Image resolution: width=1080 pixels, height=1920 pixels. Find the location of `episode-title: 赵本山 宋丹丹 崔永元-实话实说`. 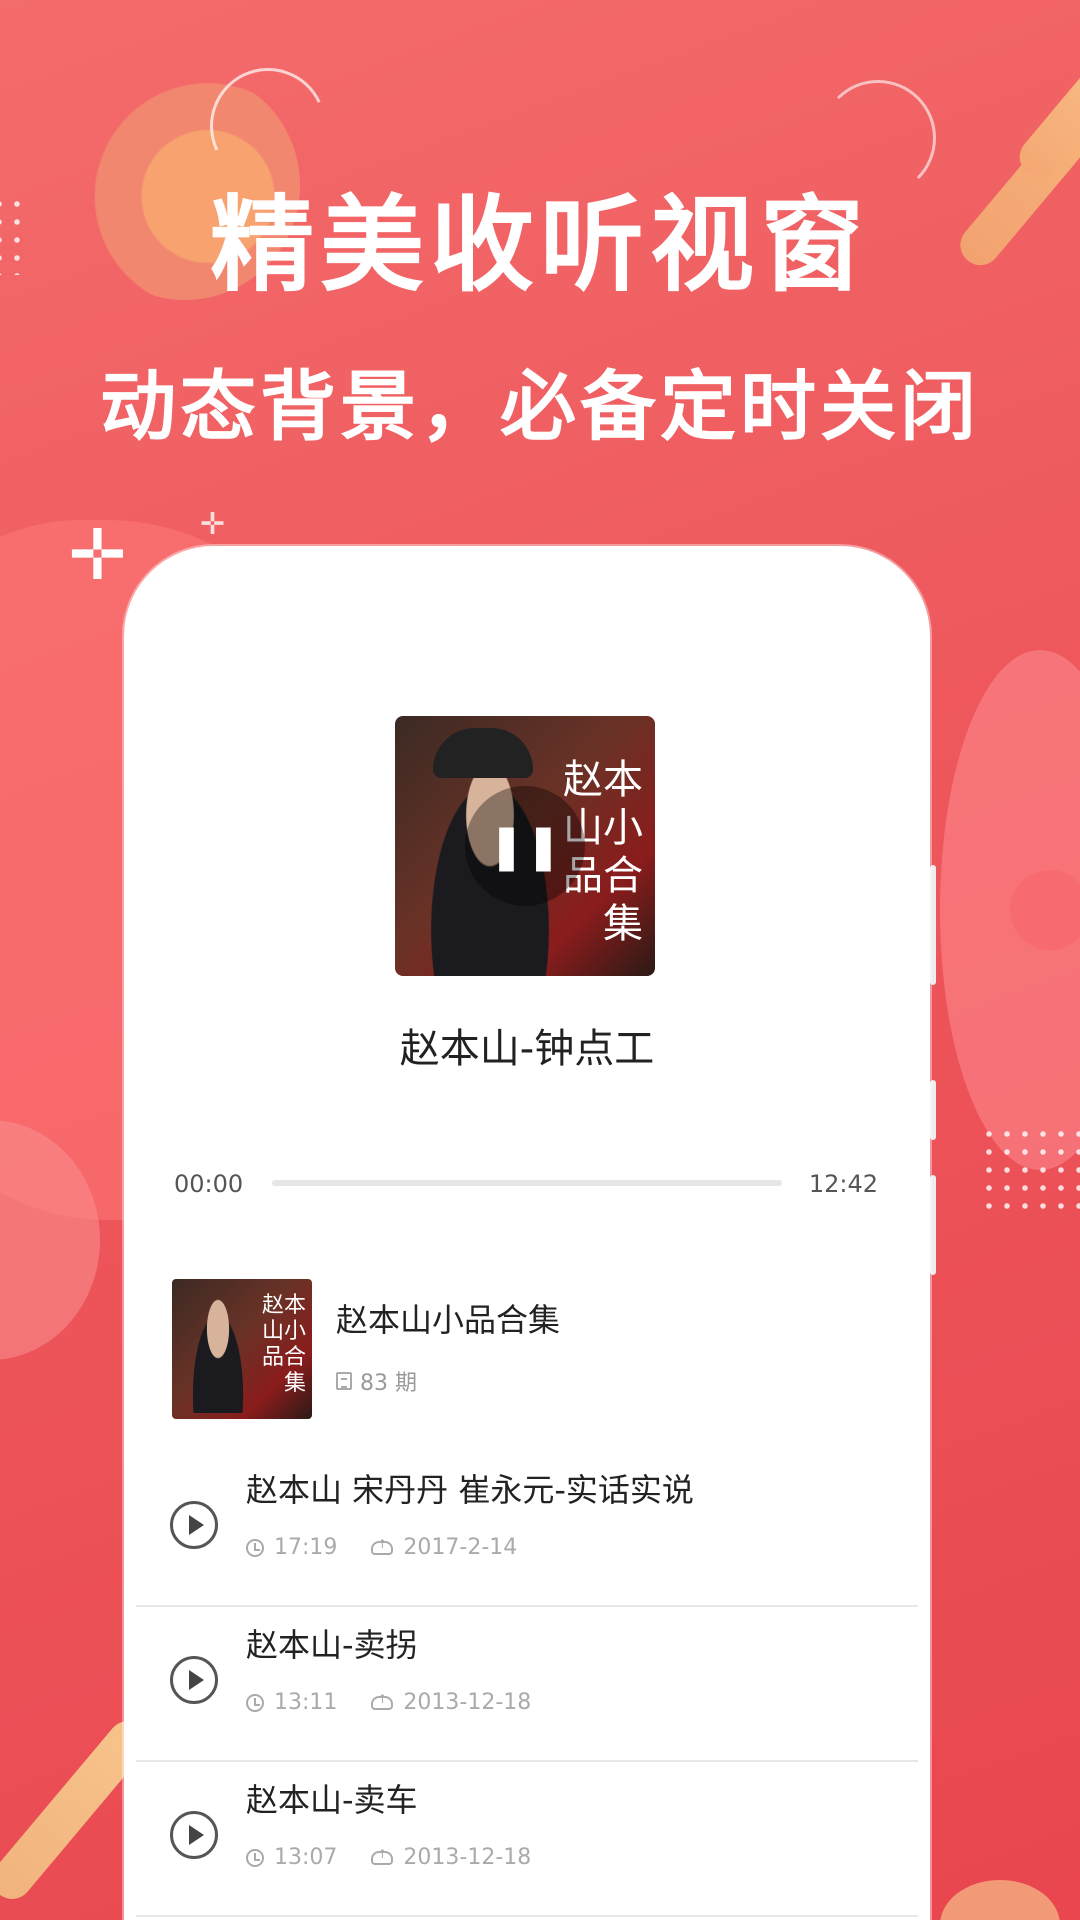

episode-title: 赵本山 宋丹丹 崔永元-实话实说 is located at coordinates (470, 1490).